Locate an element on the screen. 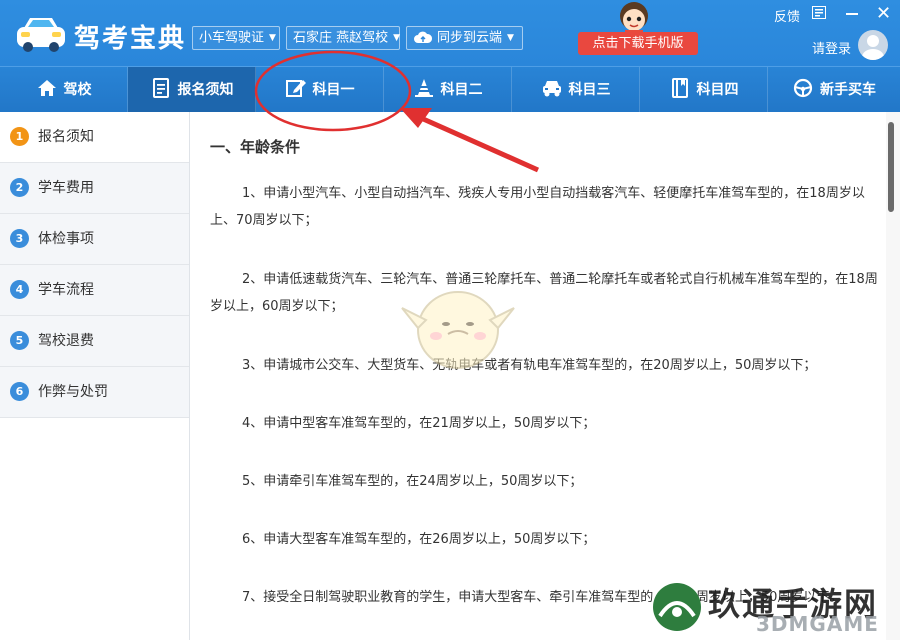  sidebar-item-registration-notice: 1 报名须知 is located at coordinates (94, 137).